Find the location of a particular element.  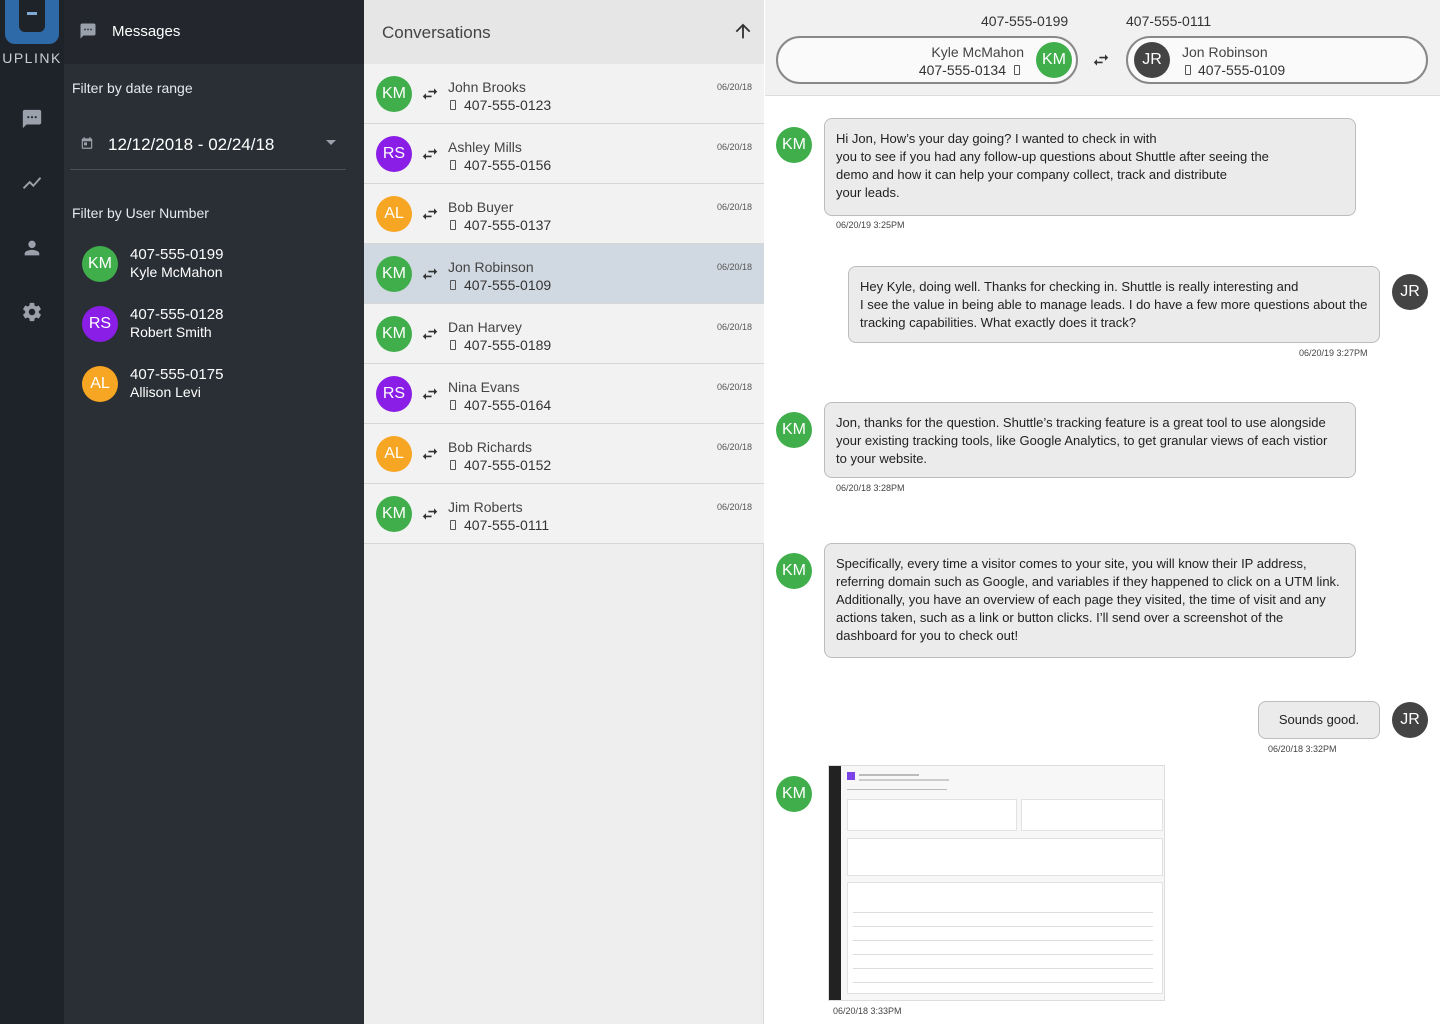

conversation-row: KM Dan Harvey 407-555-0189 06/20/18 is located at coordinates (564, 334).